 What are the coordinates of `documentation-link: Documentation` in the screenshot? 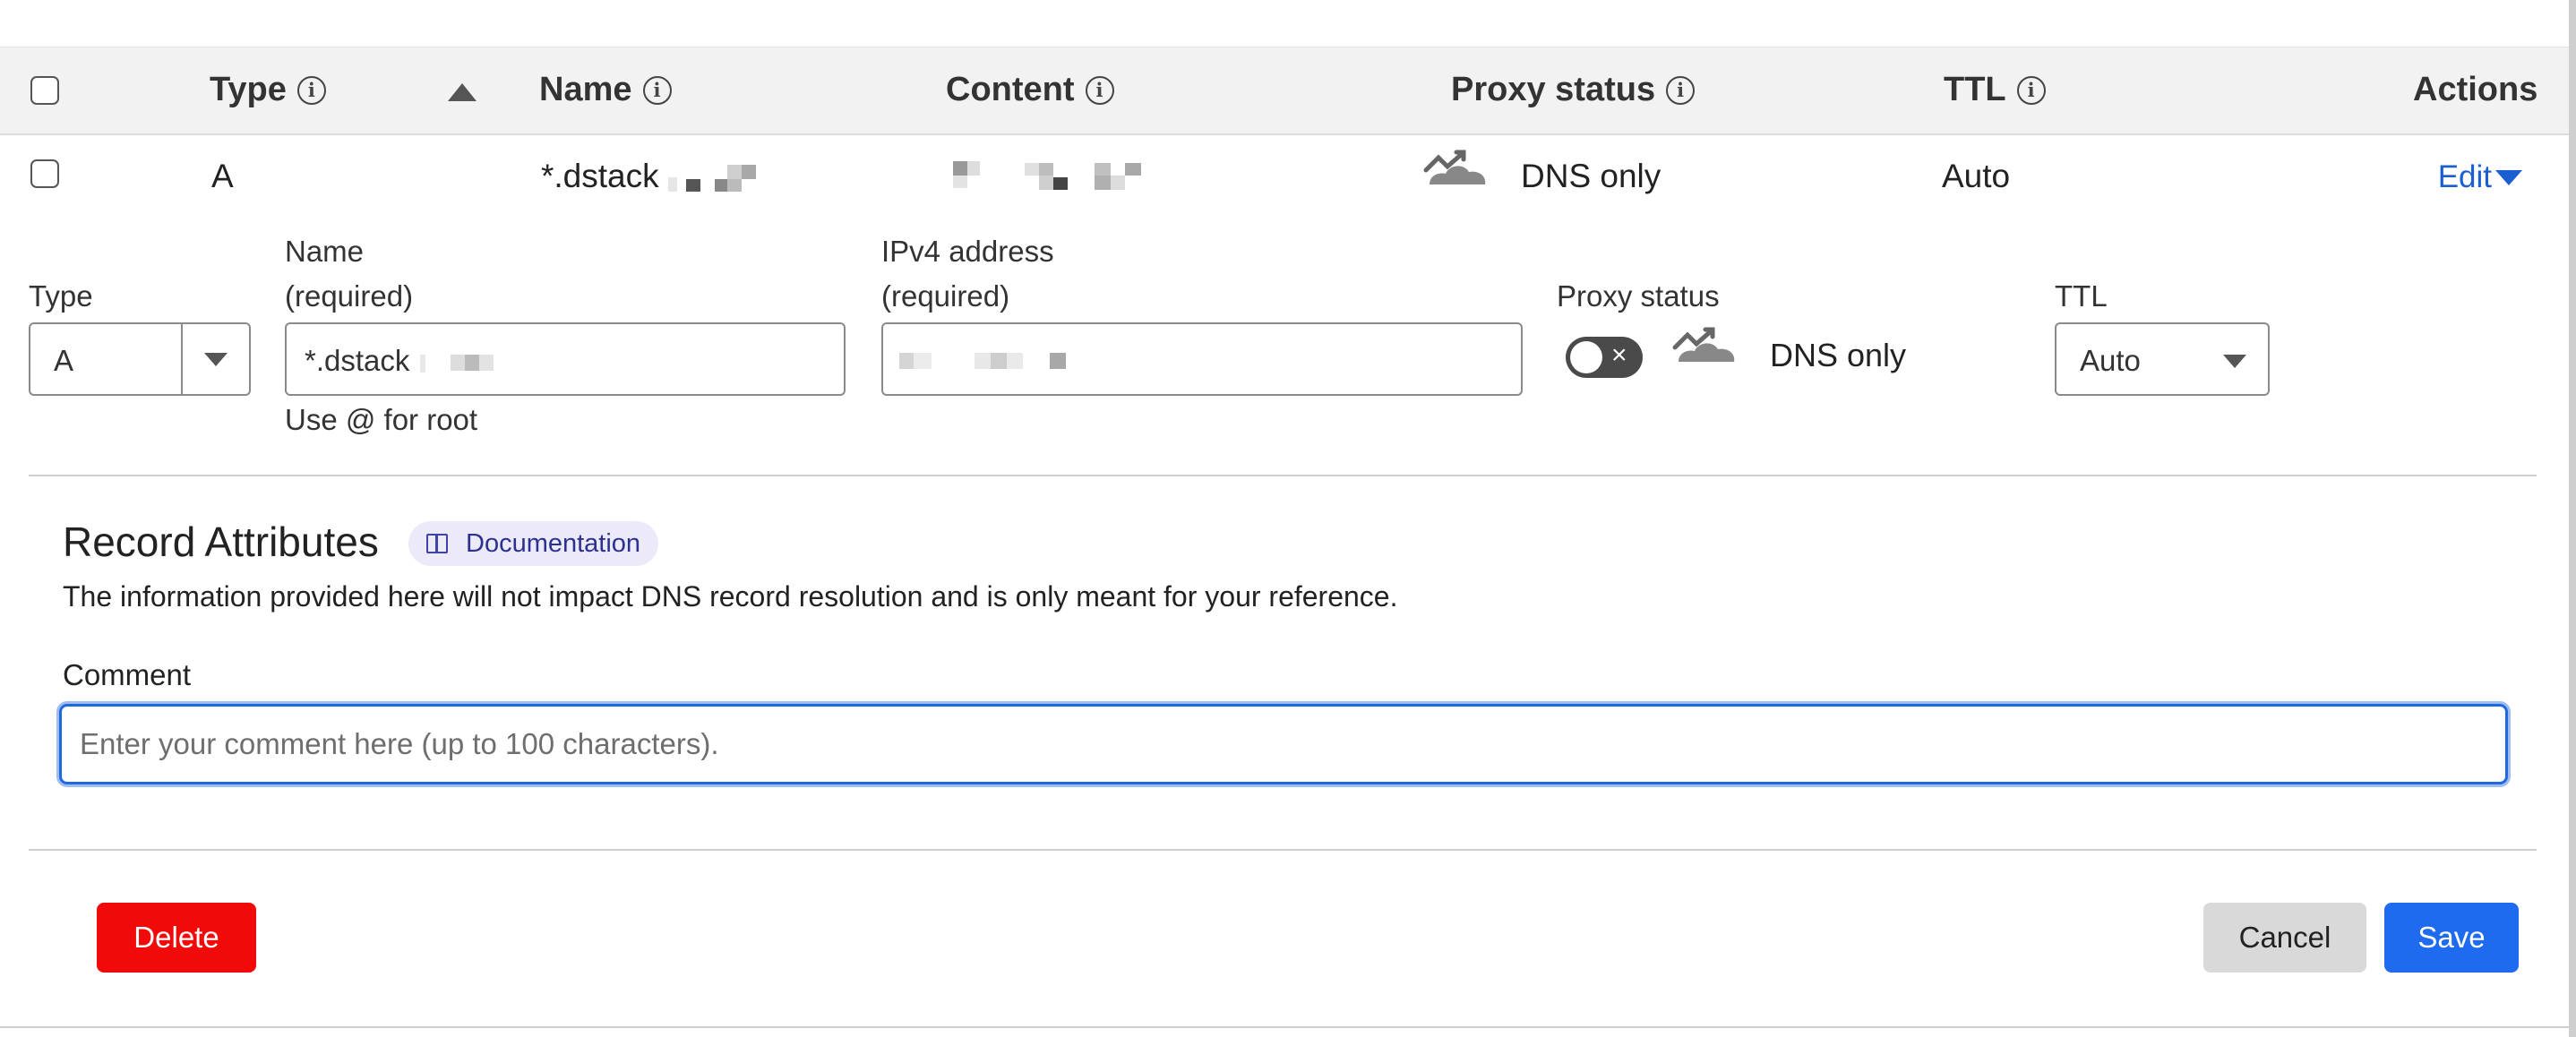 It's located at (533, 543).